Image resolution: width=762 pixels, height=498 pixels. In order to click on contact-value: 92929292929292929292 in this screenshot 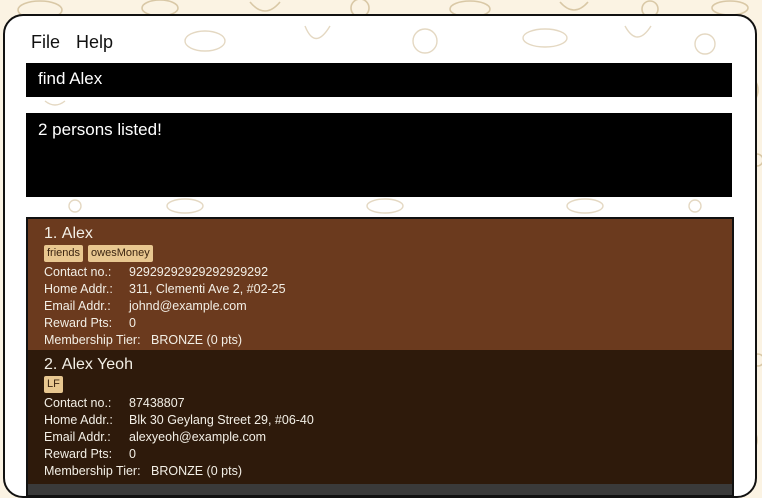, I will do `click(199, 272)`.